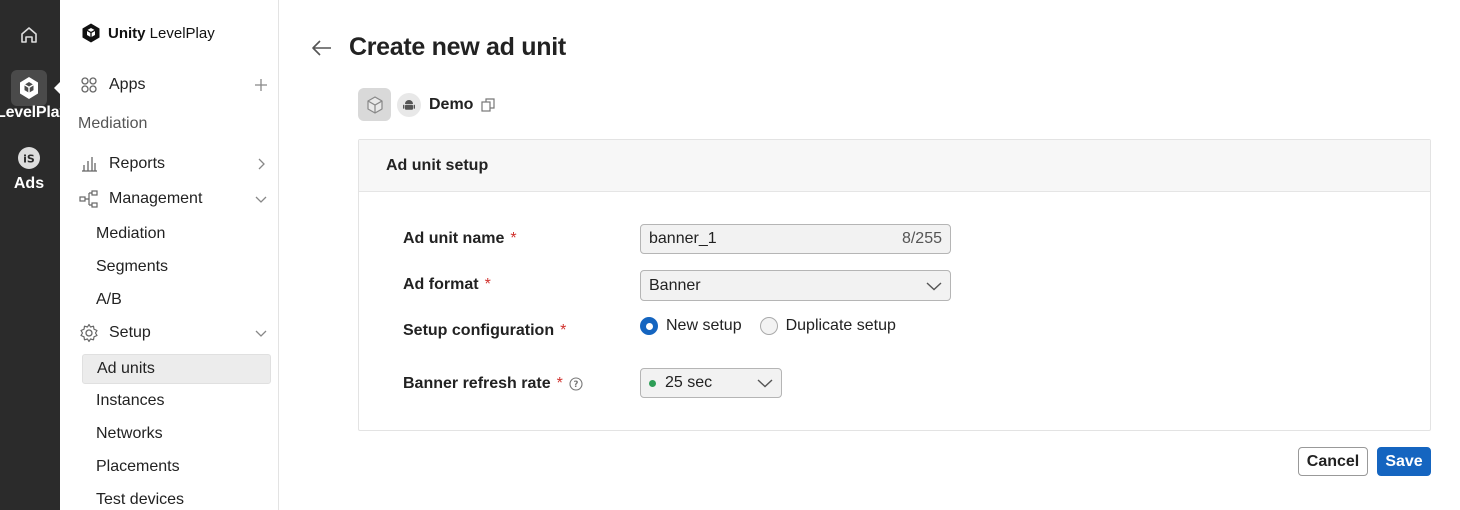 The image size is (1460, 510). Describe the element at coordinates (457, 47) in the screenshot. I see `page-title: Create new ad unit` at that location.